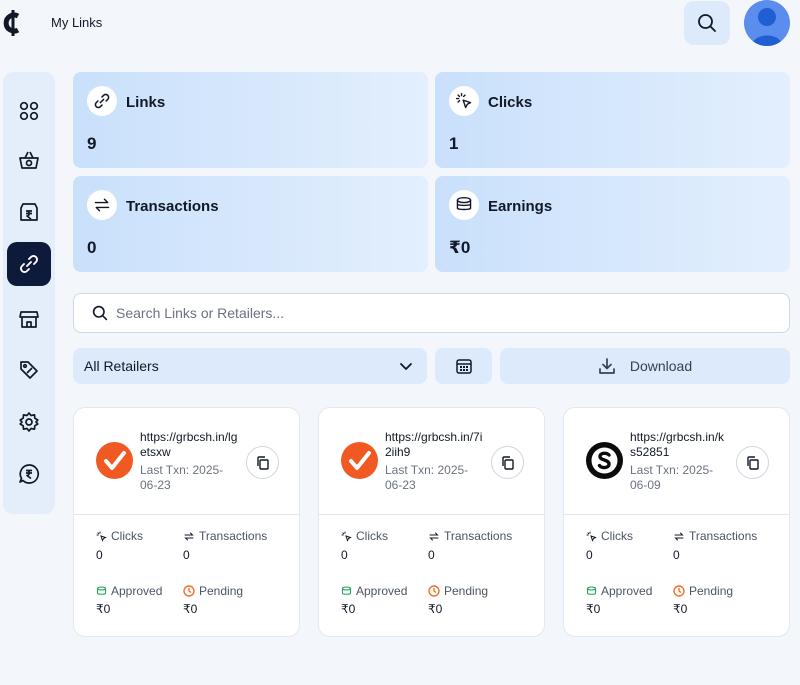 Image resolution: width=800 pixels, height=685 pixels. Describe the element at coordinates (146, 102) in the screenshot. I see `stat-label: Links` at that location.